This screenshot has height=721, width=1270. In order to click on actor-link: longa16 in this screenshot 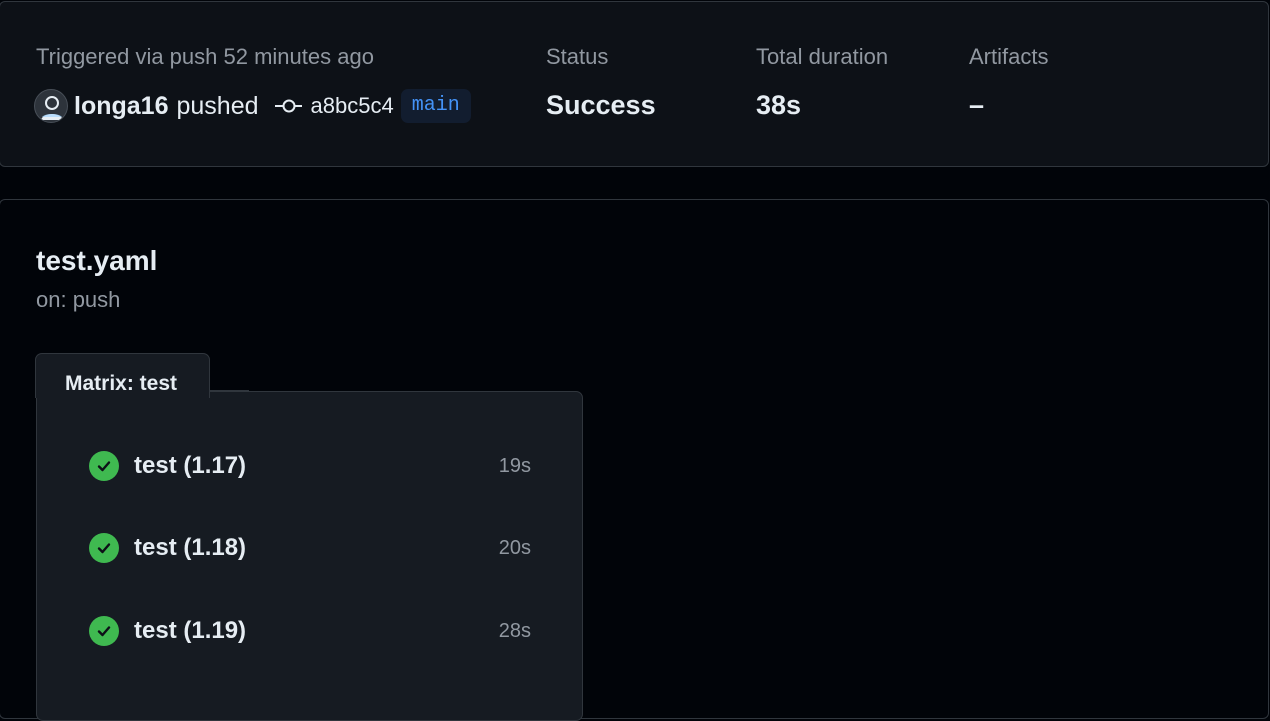, I will do `click(121, 106)`.